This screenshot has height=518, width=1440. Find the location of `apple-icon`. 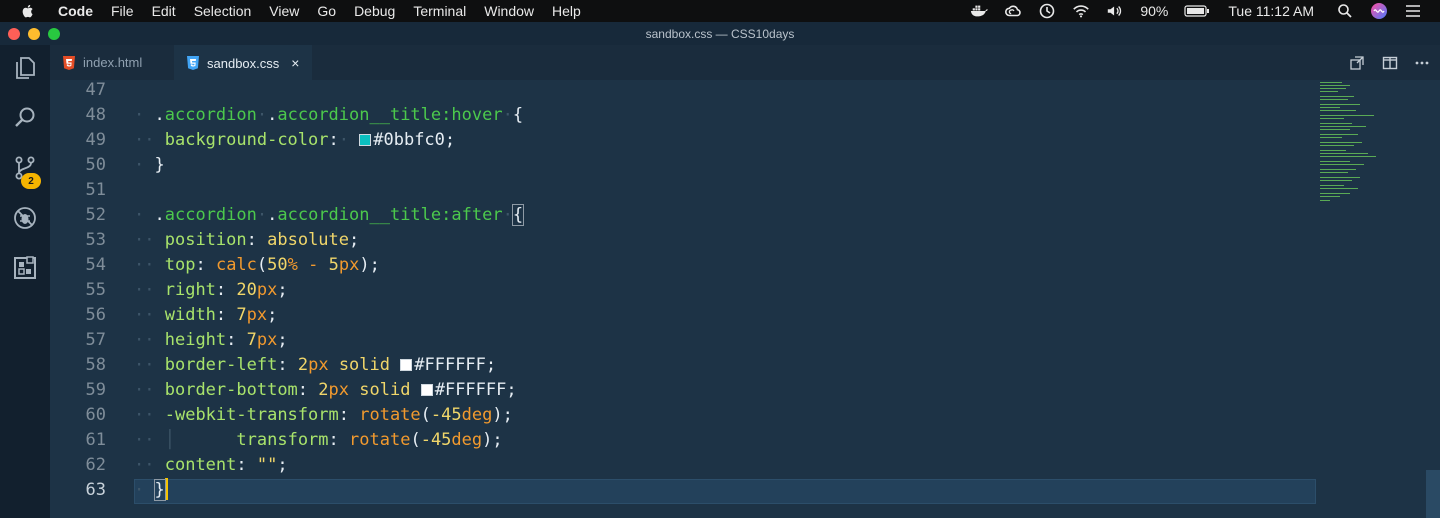

apple-icon is located at coordinates (28, 11).